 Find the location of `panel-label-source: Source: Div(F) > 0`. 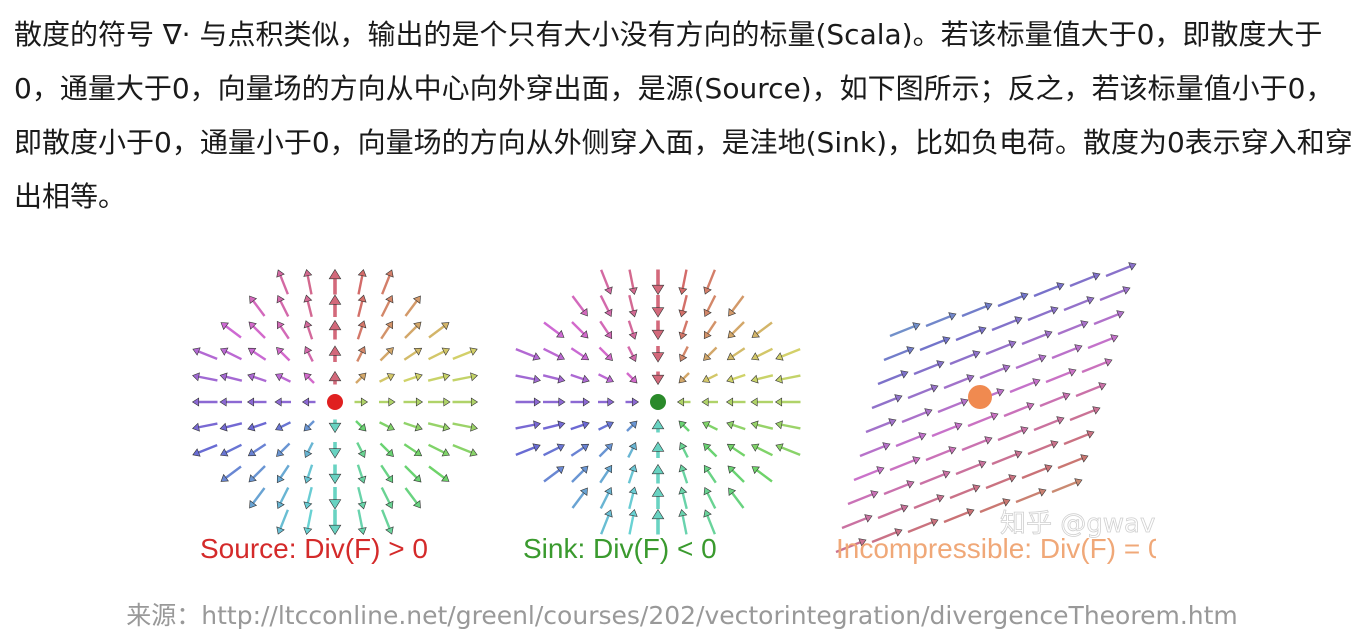

panel-label-source: Source: Div(F) > 0 is located at coordinates (314, 548).